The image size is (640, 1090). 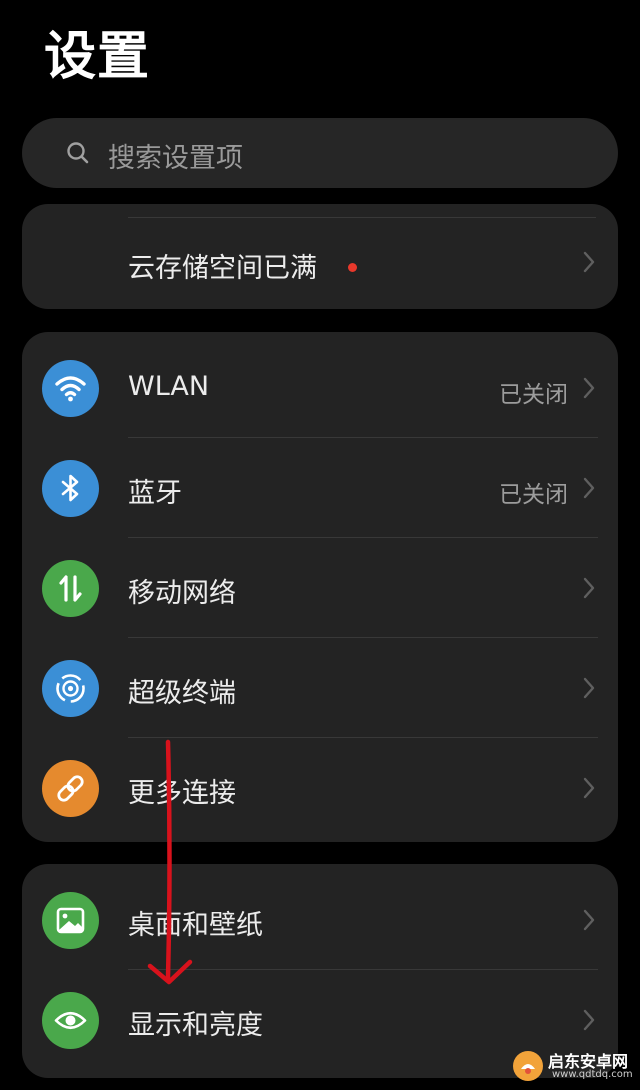 I want to click on settings-item-label: 桌面和壁纸, so click(x=195, y=925).